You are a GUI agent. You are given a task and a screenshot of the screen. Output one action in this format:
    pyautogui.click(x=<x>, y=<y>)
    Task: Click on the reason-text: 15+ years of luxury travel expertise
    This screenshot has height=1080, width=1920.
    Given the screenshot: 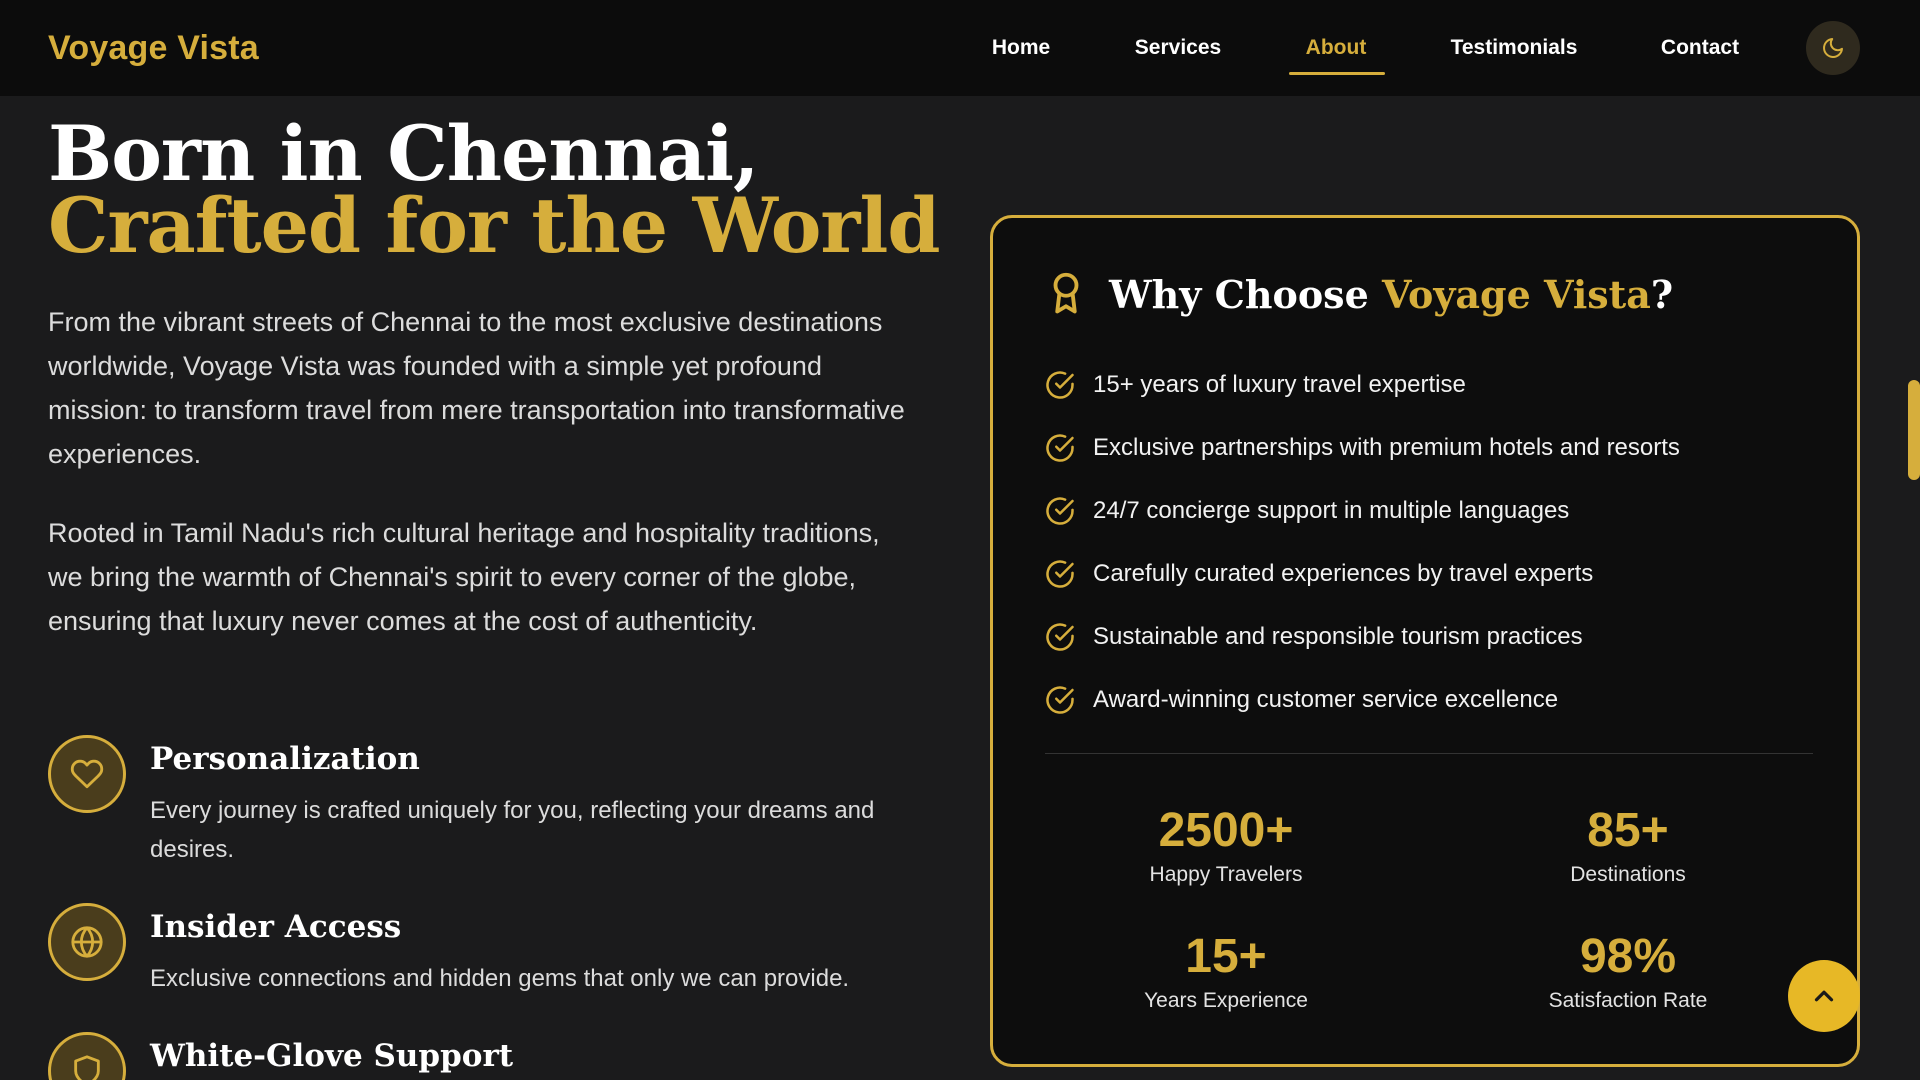 What is the action you would take?
    pyautogui.click(x=1279, y=384)
    